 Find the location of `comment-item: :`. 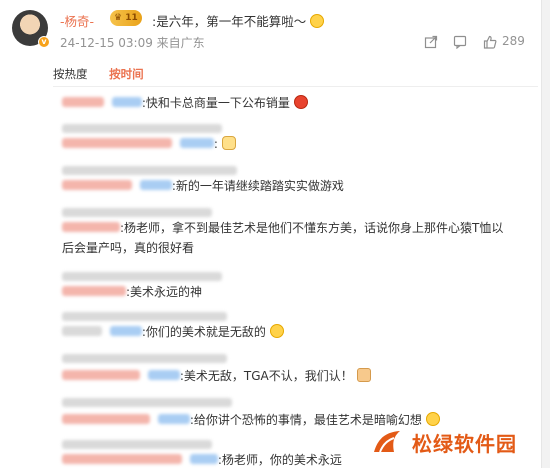

comment-item: : is located at coordinates (149, 144).